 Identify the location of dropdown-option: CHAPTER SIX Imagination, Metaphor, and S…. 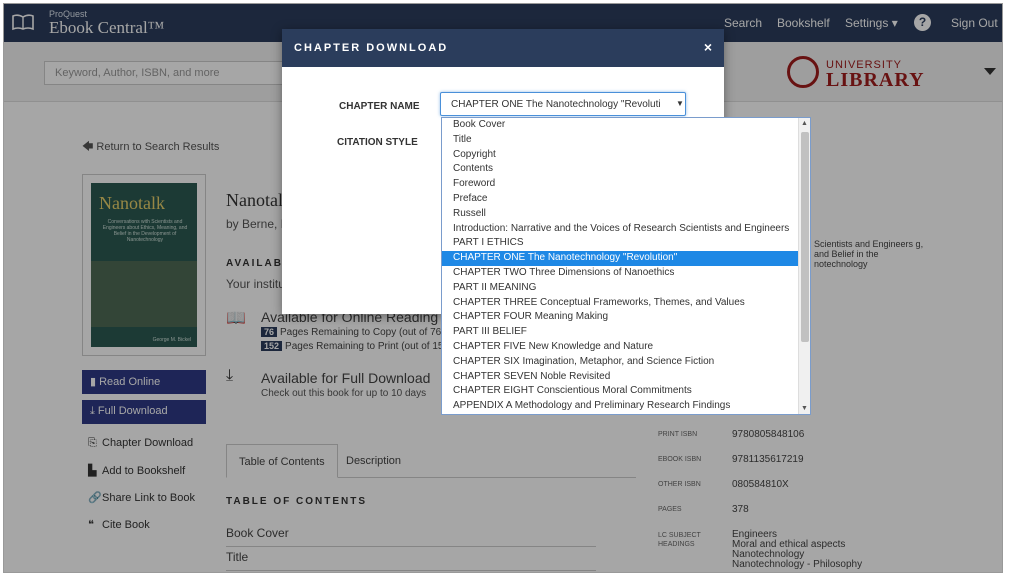
(626, 362).